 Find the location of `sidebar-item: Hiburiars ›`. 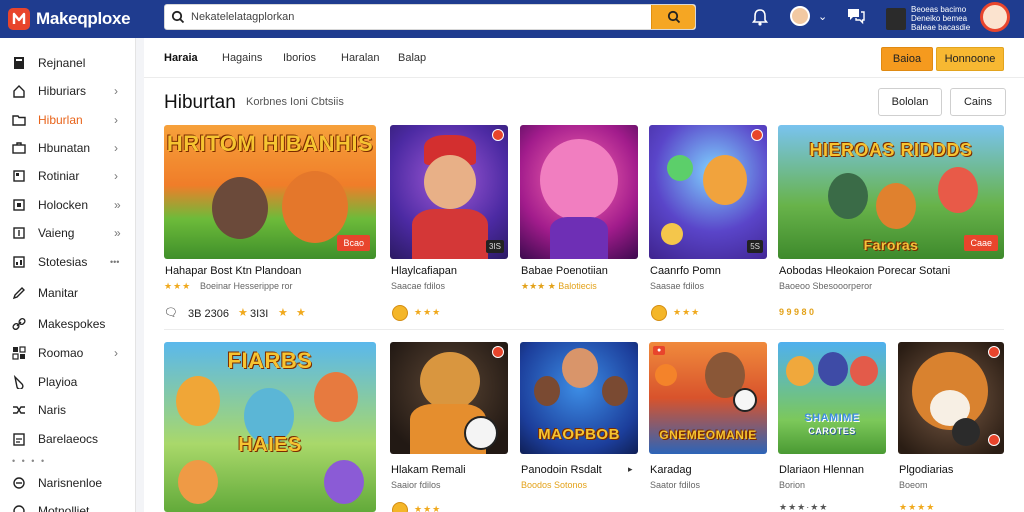

sidebar-item: Hiburiars › is located at coordinates (68, 91).